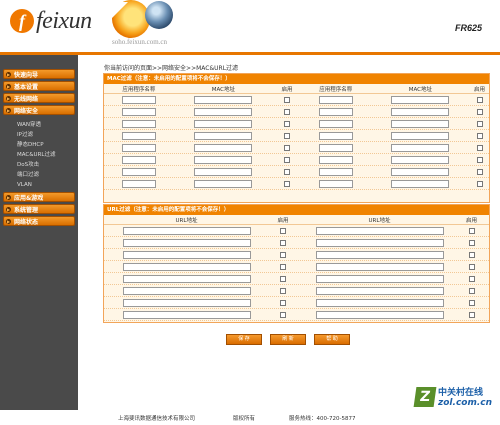 The image size is (500, 425). Describe the element at coordinates (244, 339) in the screenshot. I see `save-button: 保 存` at that location.